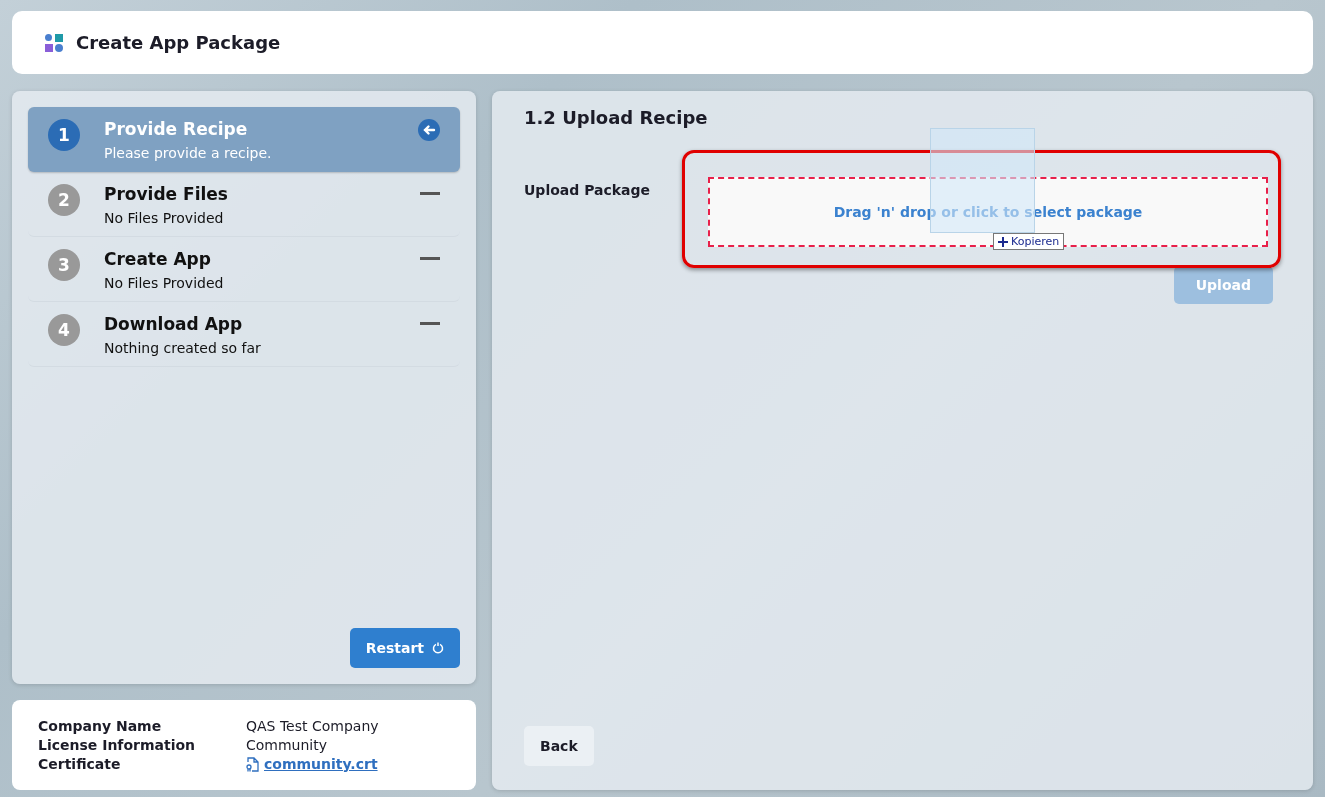 This screenshot has width=1325, height=797. Describe the element at coordinates (158, 259) in the screenshot. I see `step-title: Create App` at that location.